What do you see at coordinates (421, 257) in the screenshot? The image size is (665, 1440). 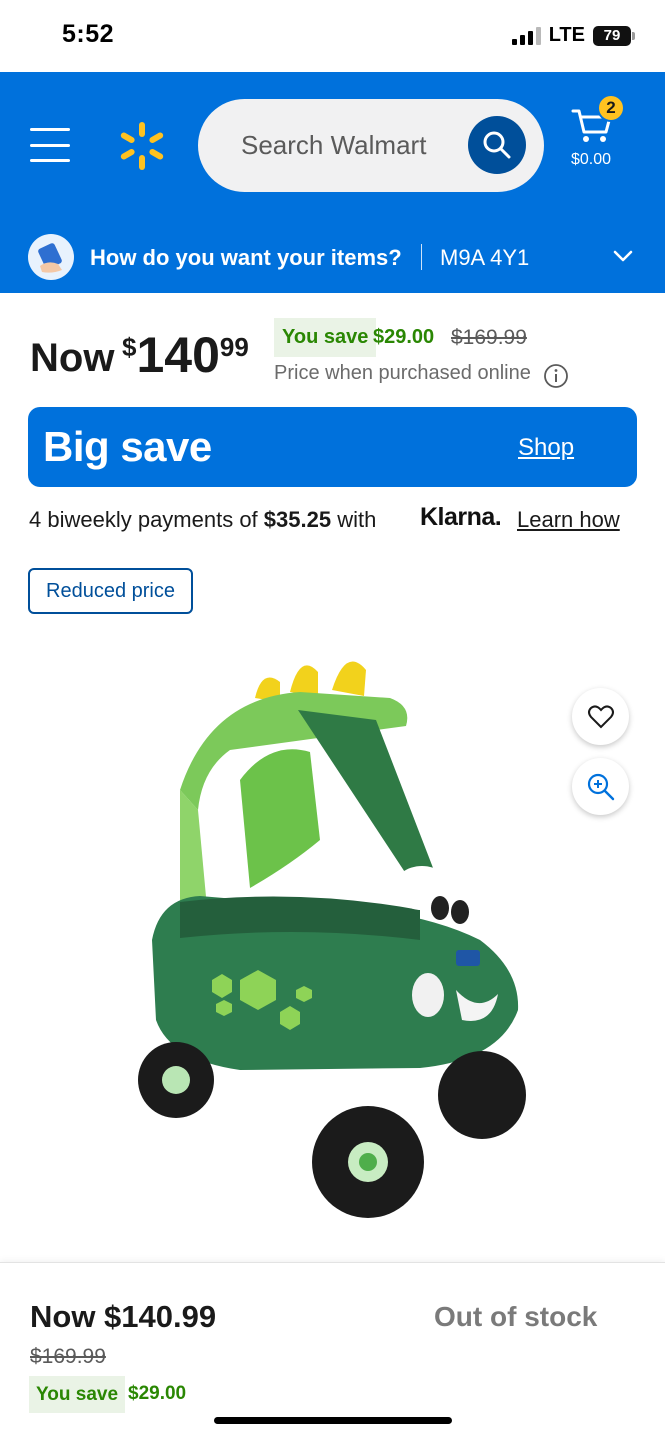 I see `divider` at bounding box center [421, 257].